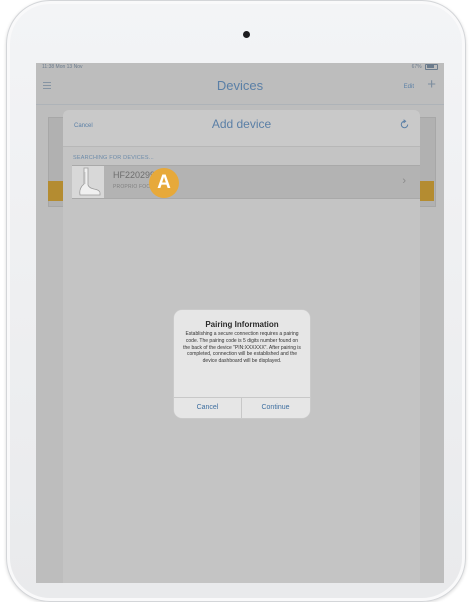 This screenshot has width=473, height=602. I want to click on status-right: 67%, so click(425, 67).